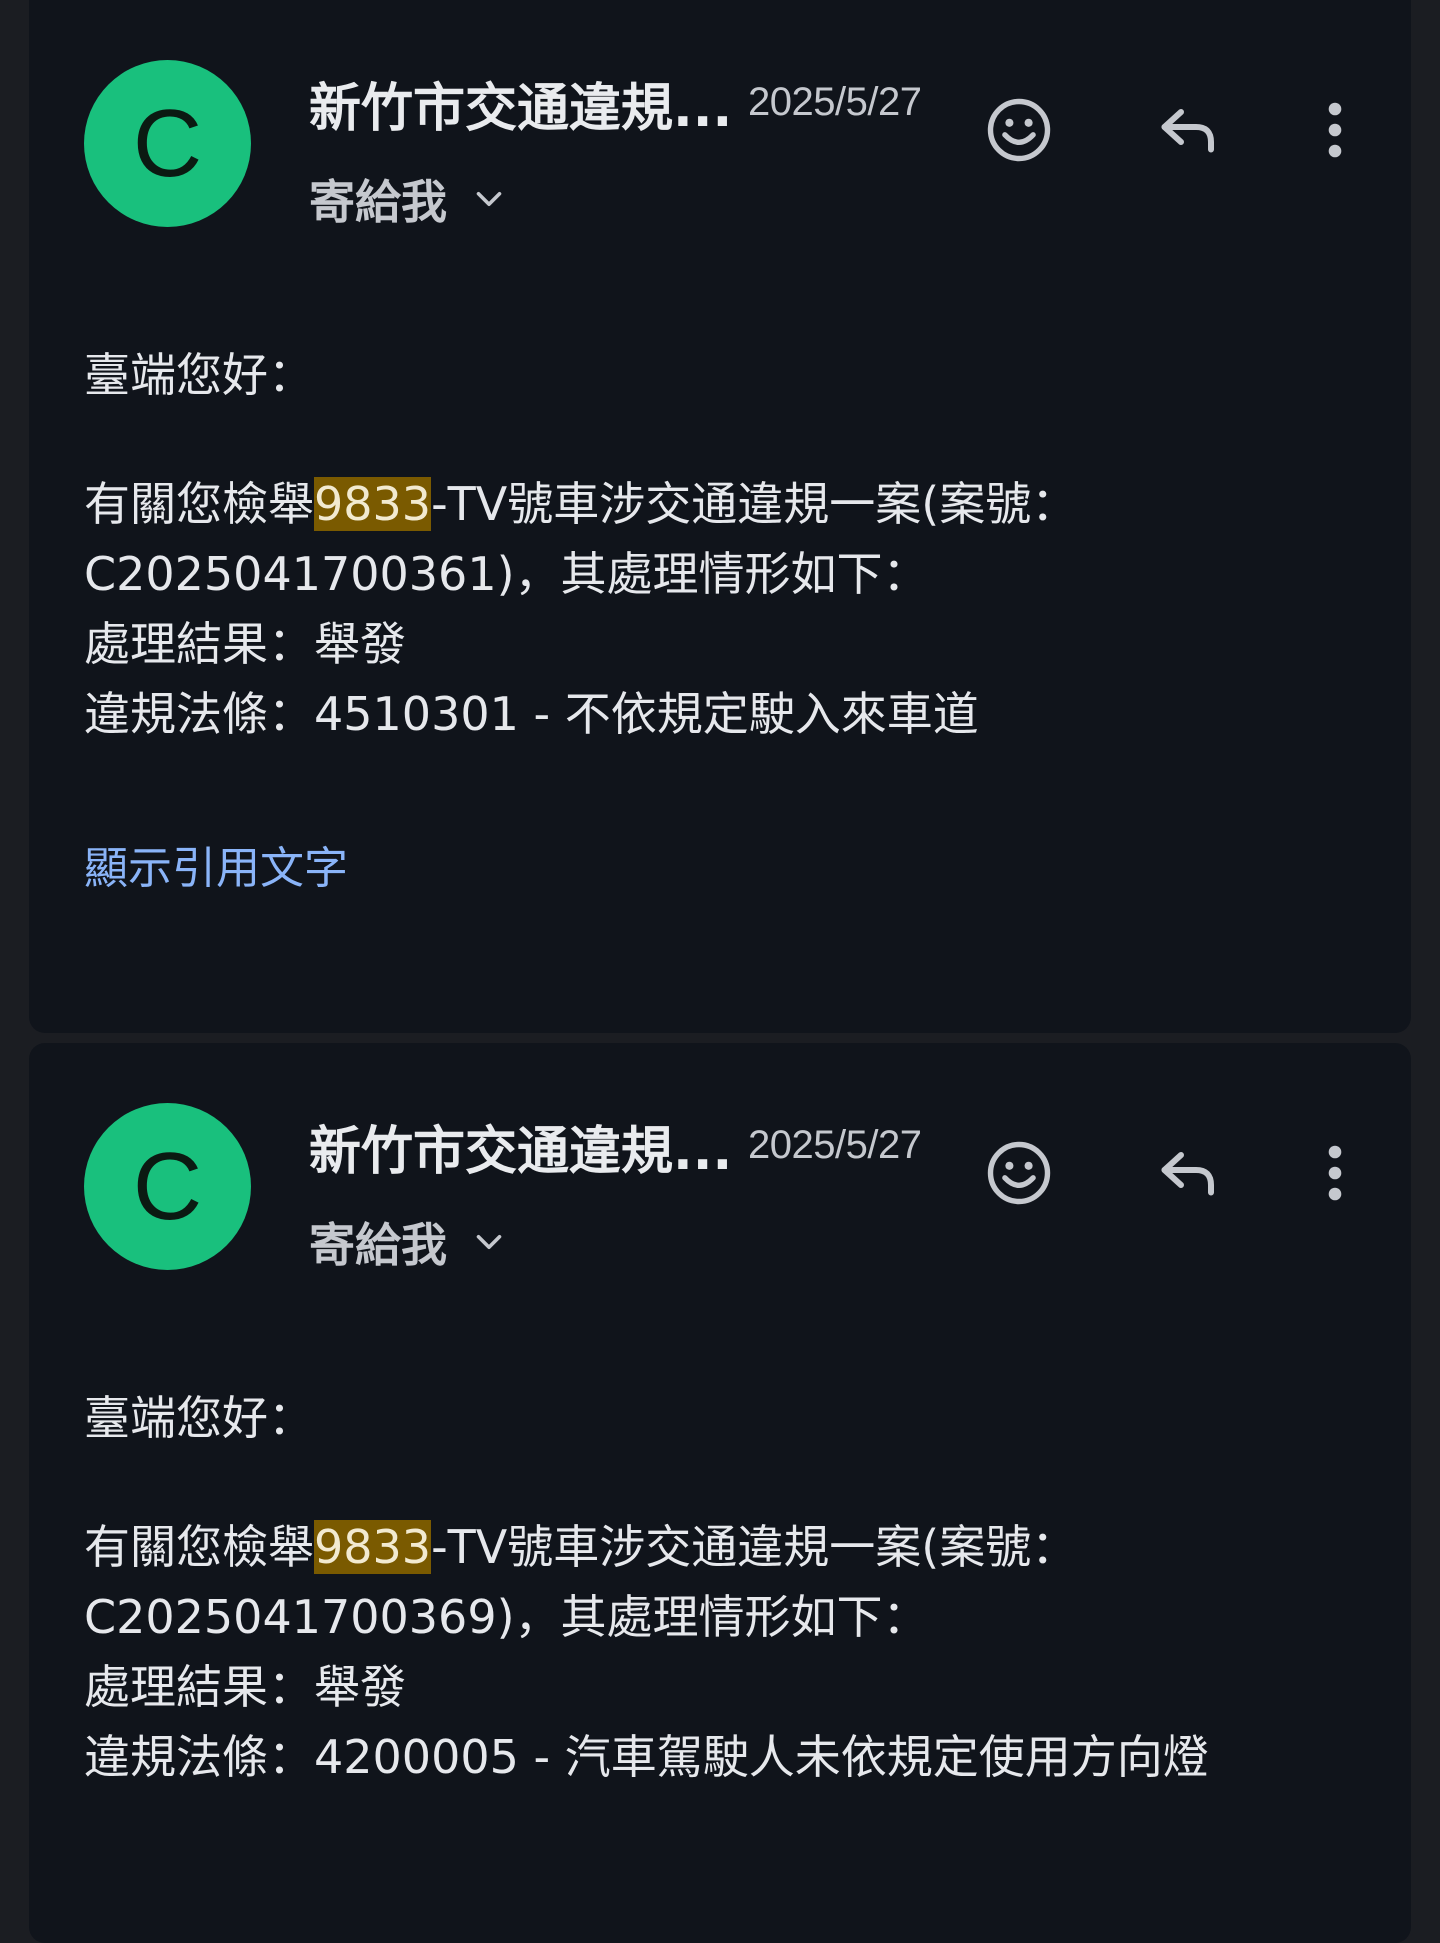 The image size is (1440, 1943). What do you see at coordinates (506, 1617) in the screenshot?
I see `body-line: C2025041700369)，其處理情形如下：` at bounding box center [506, 1617].